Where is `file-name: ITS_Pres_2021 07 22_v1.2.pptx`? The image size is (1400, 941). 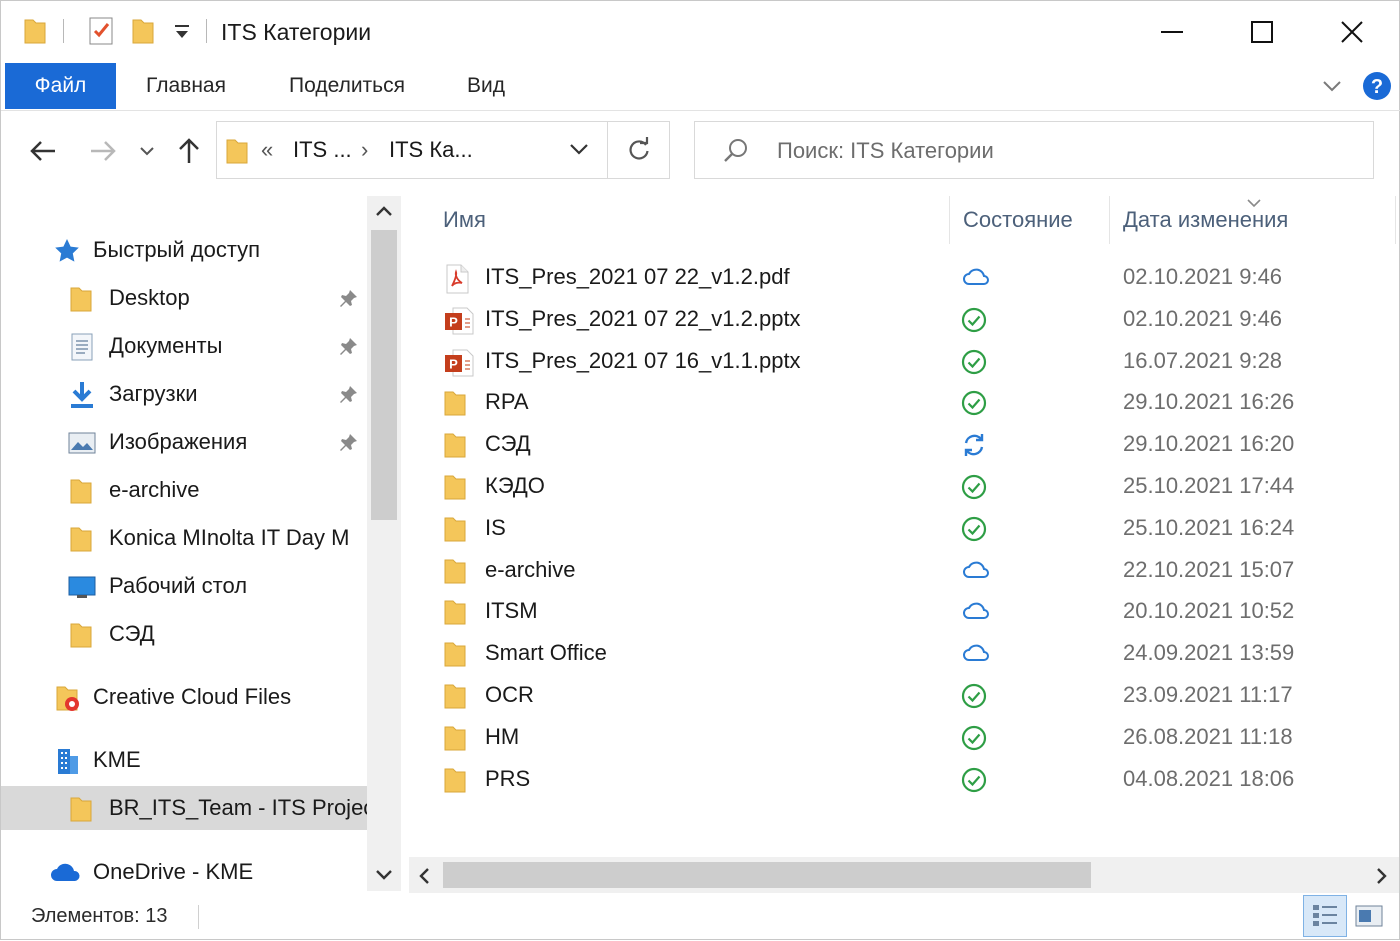
file-name: ITS_Pres_2021 07 22_v1.2.pptx is located at coordinates (643, 318).